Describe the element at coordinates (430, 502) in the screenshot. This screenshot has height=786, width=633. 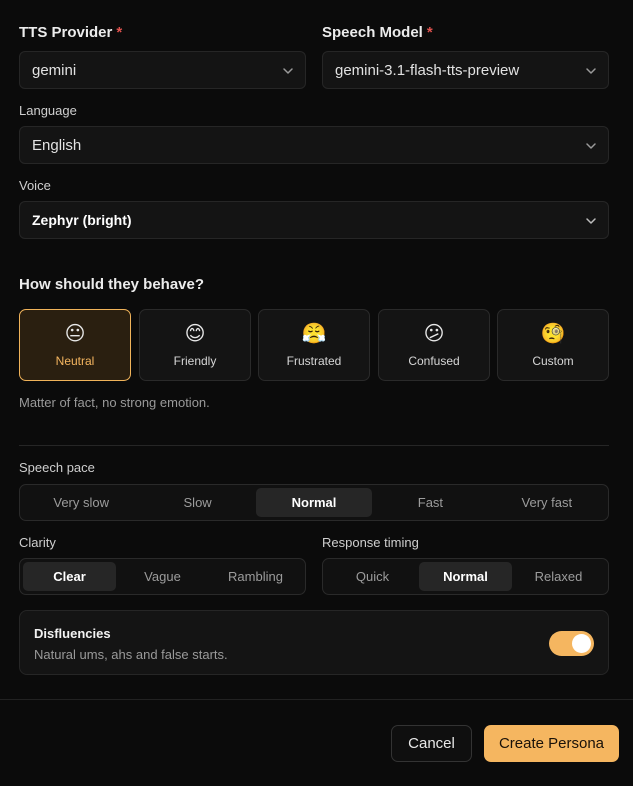
I see `speech-pace-fast: Fast` at that location.